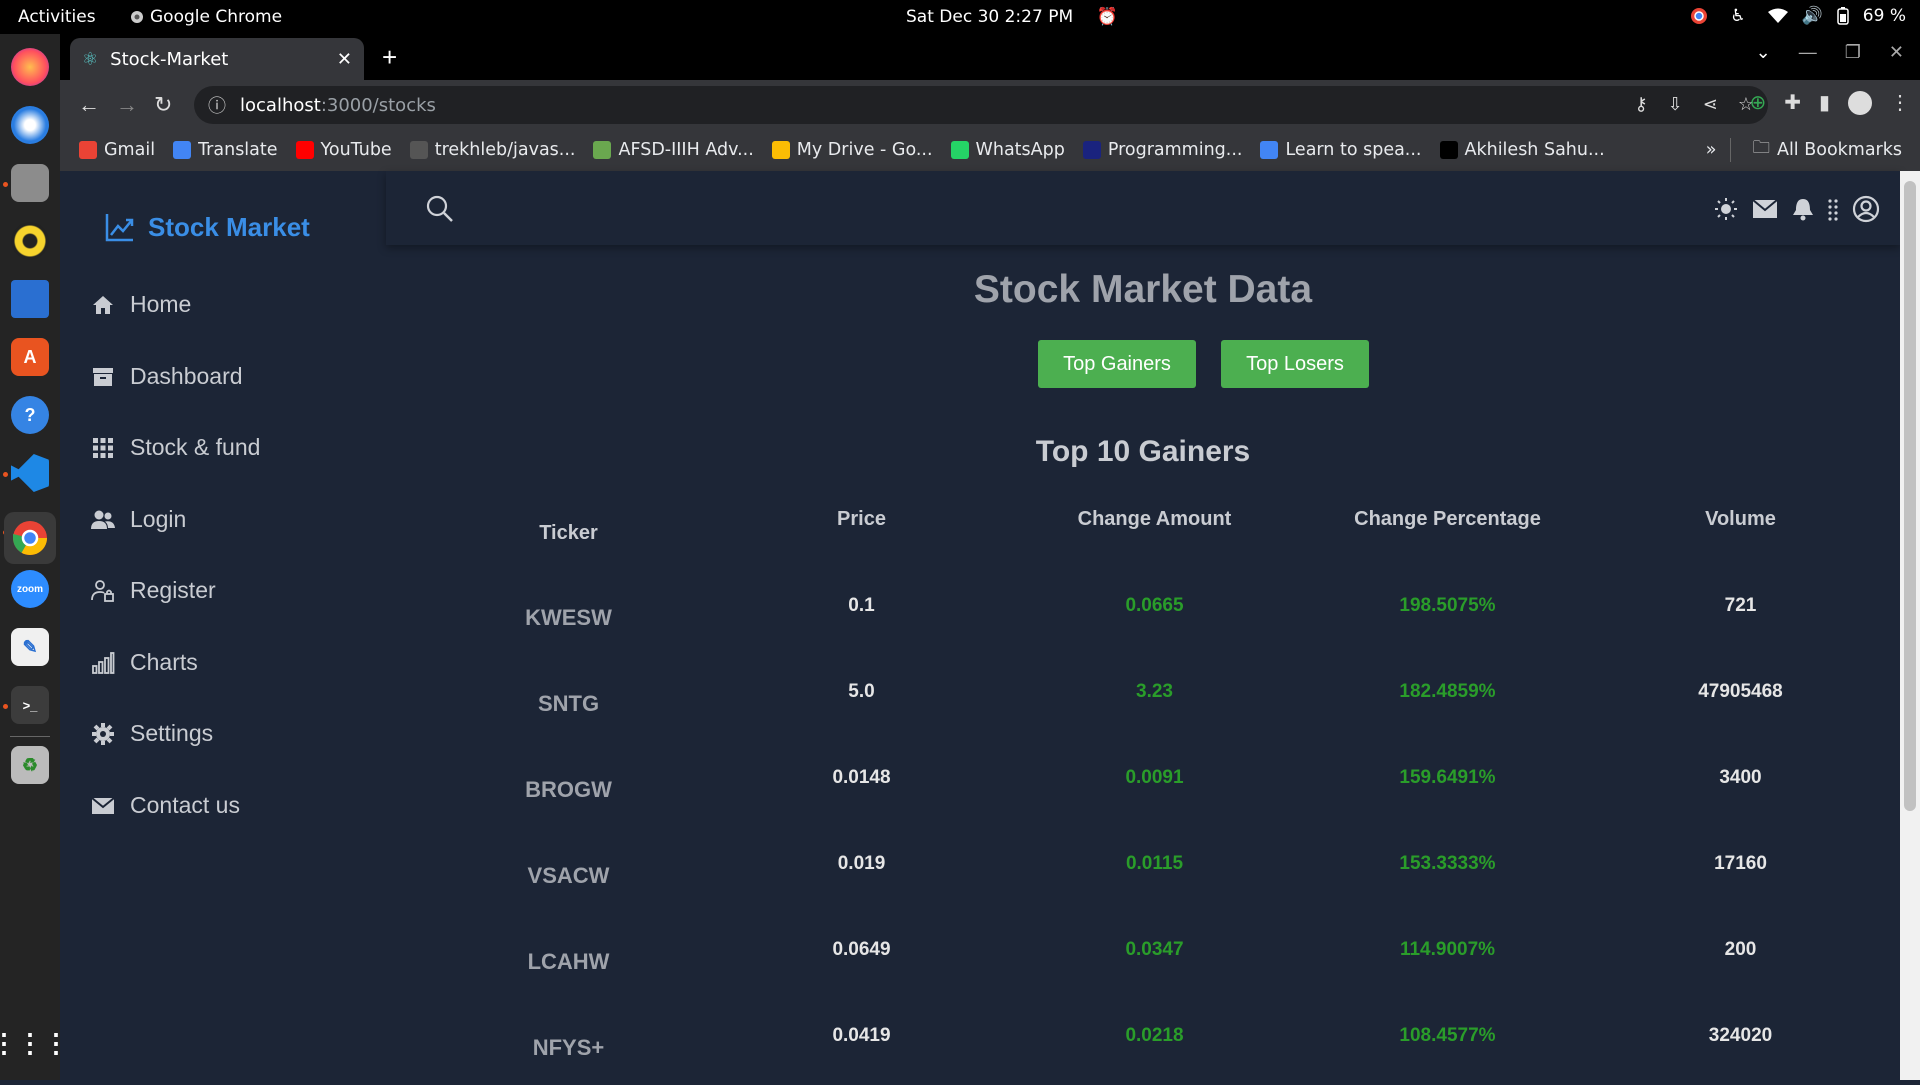 Image resolution: width=1920 pixels, height=1085 pixels. Describe the element at coordinates (1757, 102) in the screenshot. I see `extension-add-icon: ⊕` at that location.